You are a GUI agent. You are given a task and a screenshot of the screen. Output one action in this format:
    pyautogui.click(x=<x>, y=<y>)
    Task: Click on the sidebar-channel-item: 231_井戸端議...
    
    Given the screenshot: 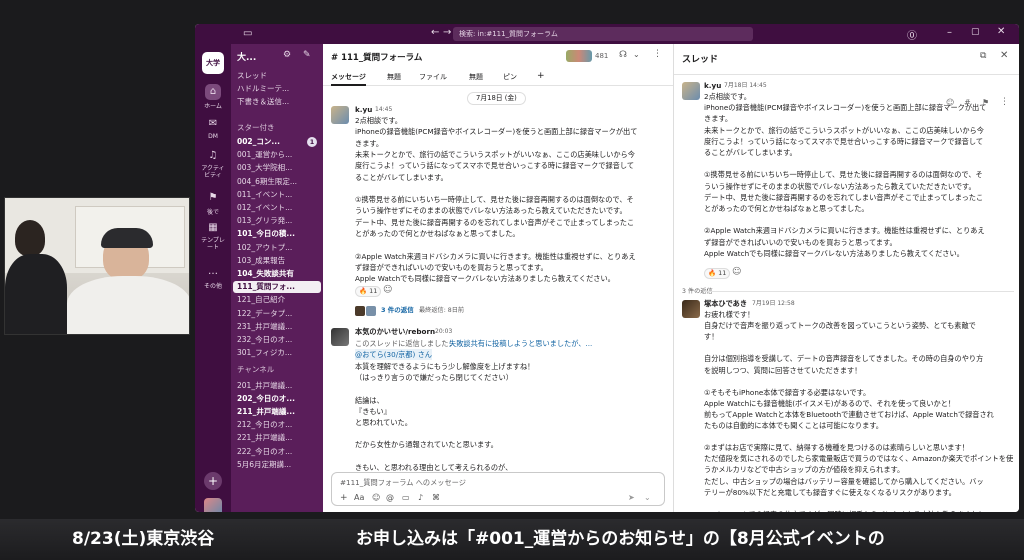 What is the action you would take?
    pyautogui.click(x=279, y=327)
    